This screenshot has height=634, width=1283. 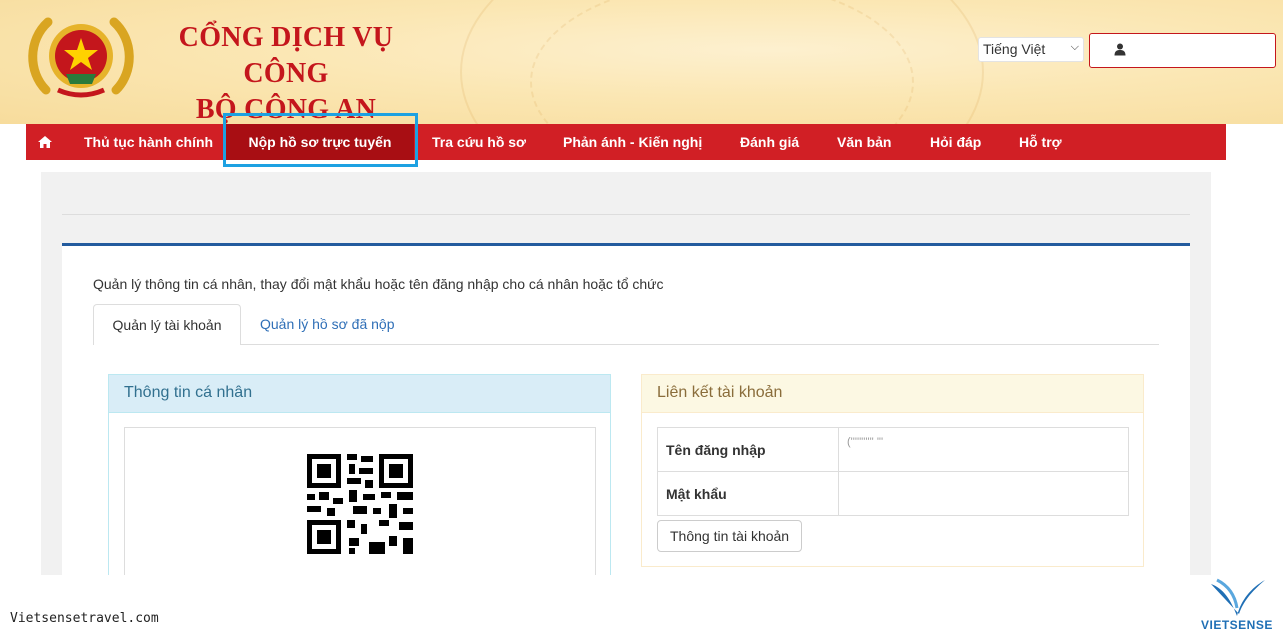 What do you see at coordinates (359, 394) in the screenshot?
I see `personal-info-title: Thông tin cá nhân` at bounding box center [359, 394].